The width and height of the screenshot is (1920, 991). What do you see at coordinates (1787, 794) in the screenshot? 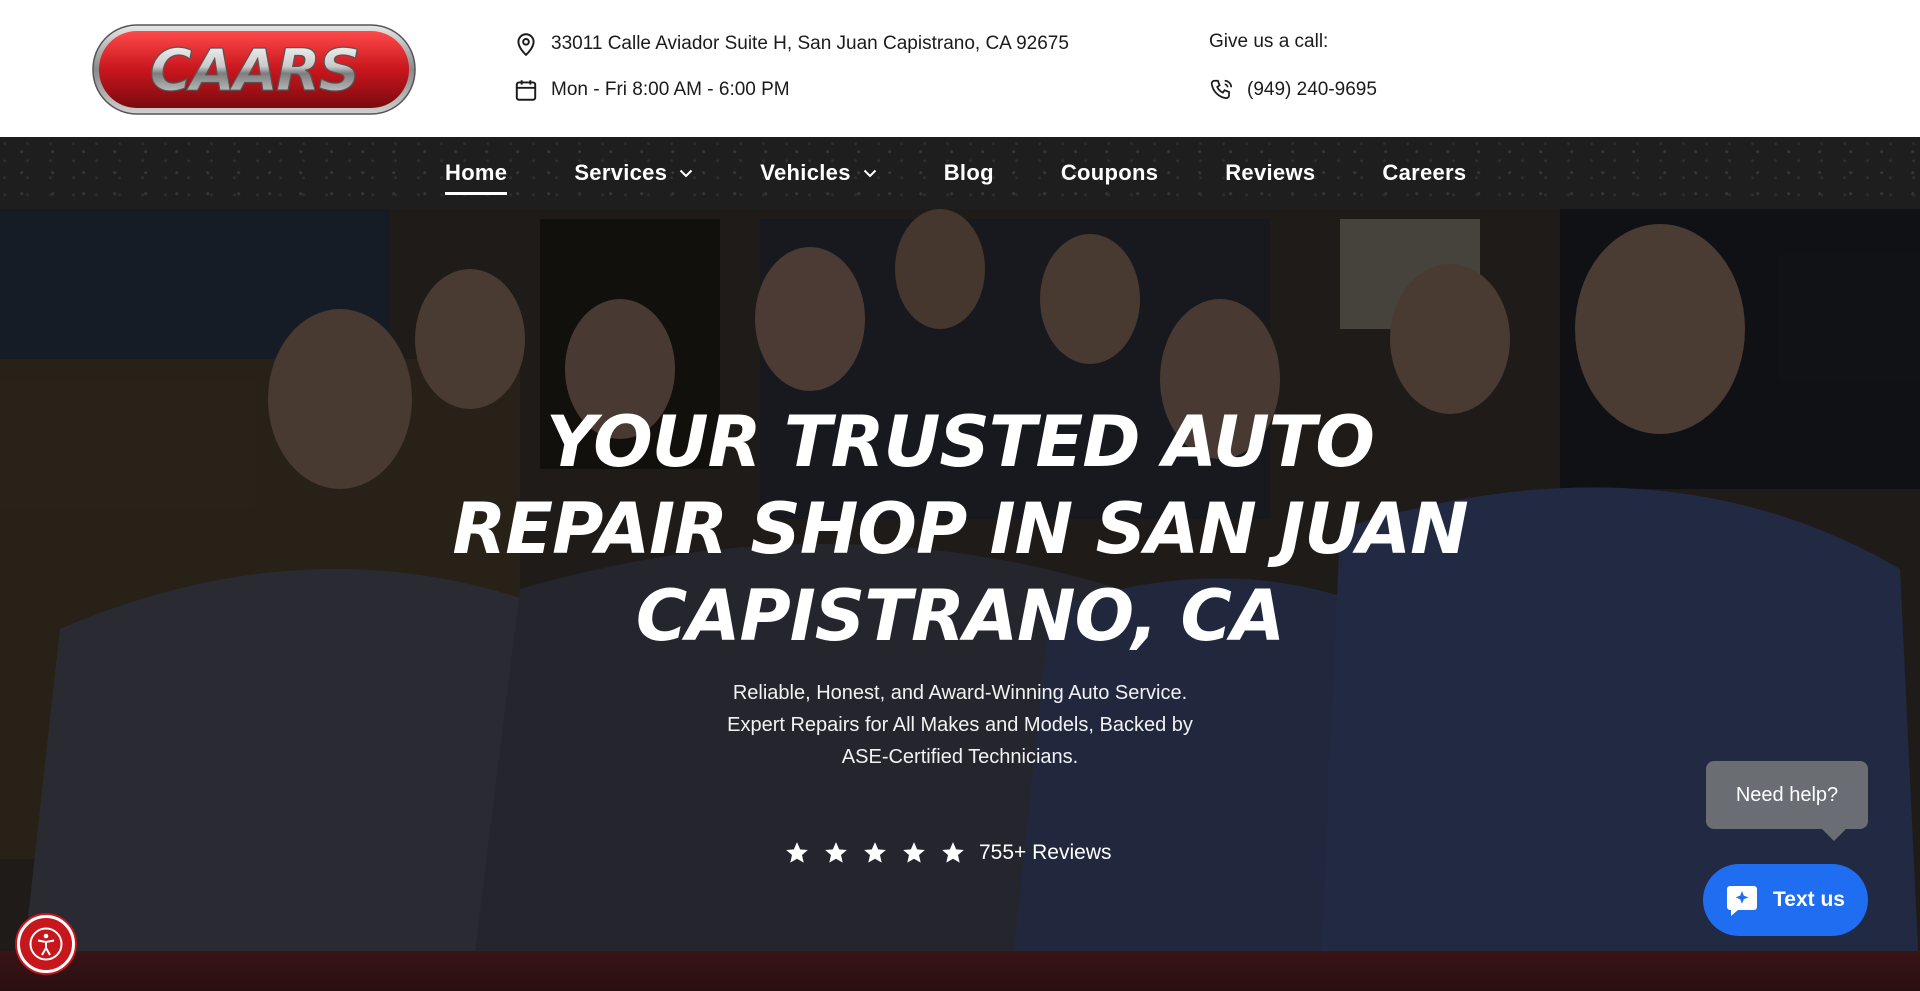
I see `need-help-text: Need help?` at bounding box center [1787, 794].